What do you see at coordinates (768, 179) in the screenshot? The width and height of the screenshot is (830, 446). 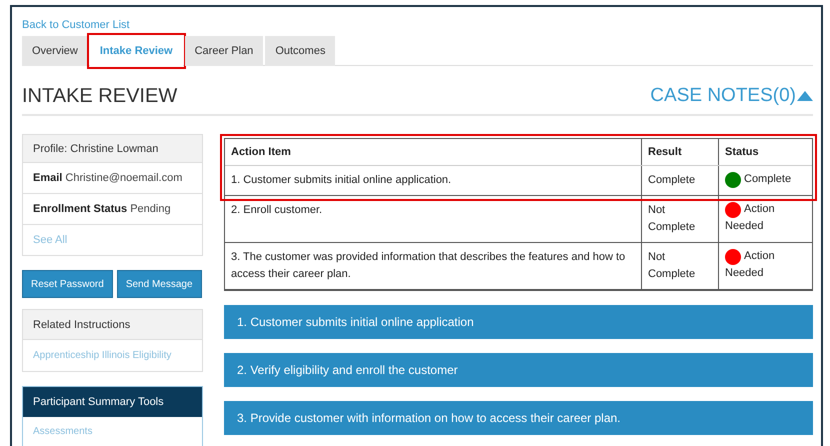 I see `status-text: Complete` at bounding box center [768, 179].